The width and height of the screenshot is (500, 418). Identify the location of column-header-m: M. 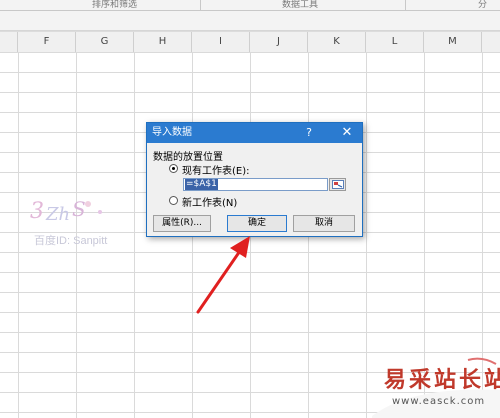
(453, 42).